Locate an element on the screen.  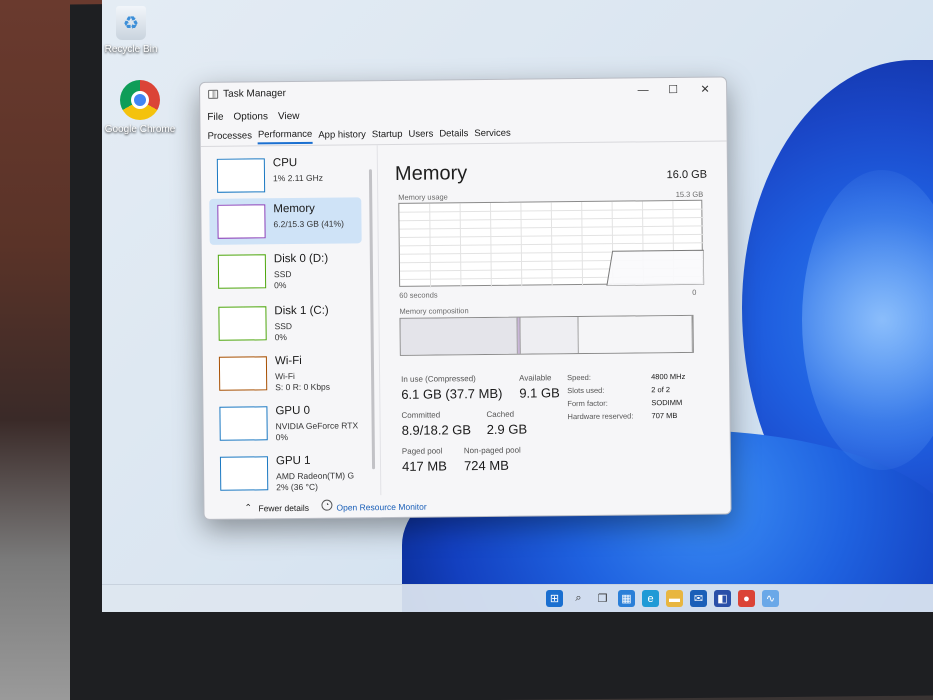
mail-icon: ✉ is located at coordinates (698, 598).